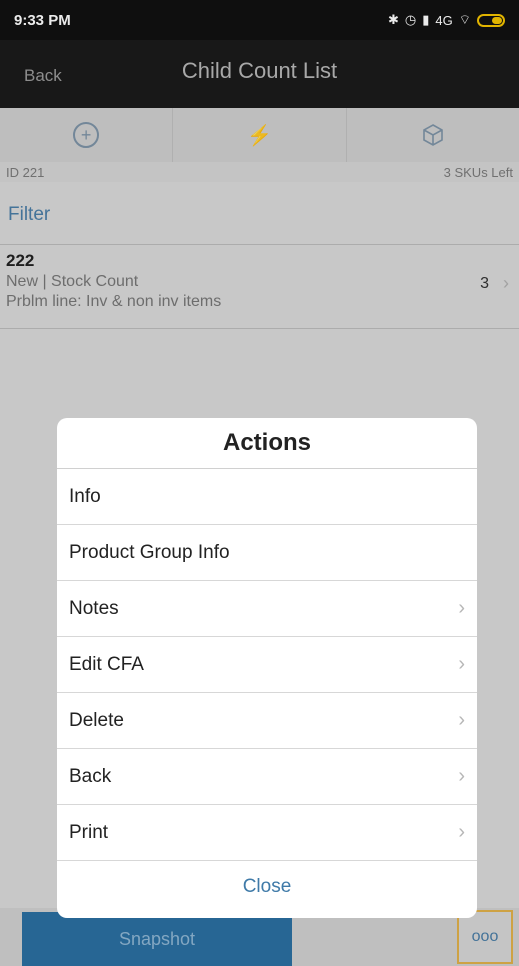 The width and height of the screenshot is (519, 966). I want to click on action-label: Edit CFA, so click(106, 664).